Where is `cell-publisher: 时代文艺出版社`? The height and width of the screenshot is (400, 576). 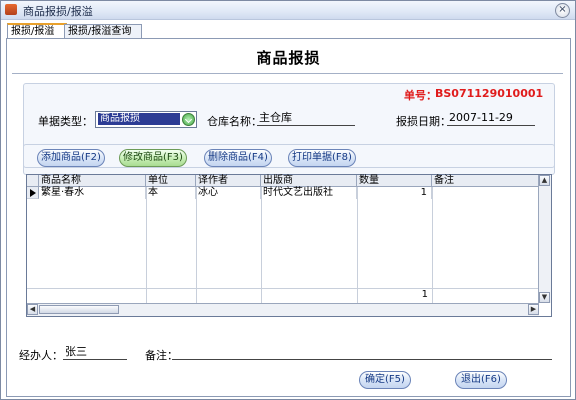
cell-publisher: 时代文艺出版社 is located at coordinates (309, 193).